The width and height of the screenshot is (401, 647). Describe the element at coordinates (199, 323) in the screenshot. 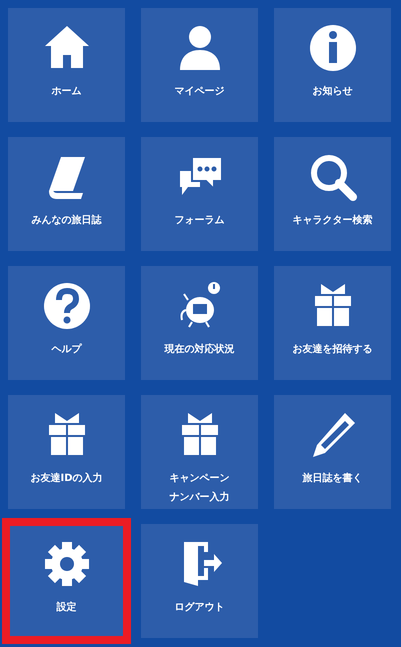

I see `menu-tile: 現在の対応状況` at that location.